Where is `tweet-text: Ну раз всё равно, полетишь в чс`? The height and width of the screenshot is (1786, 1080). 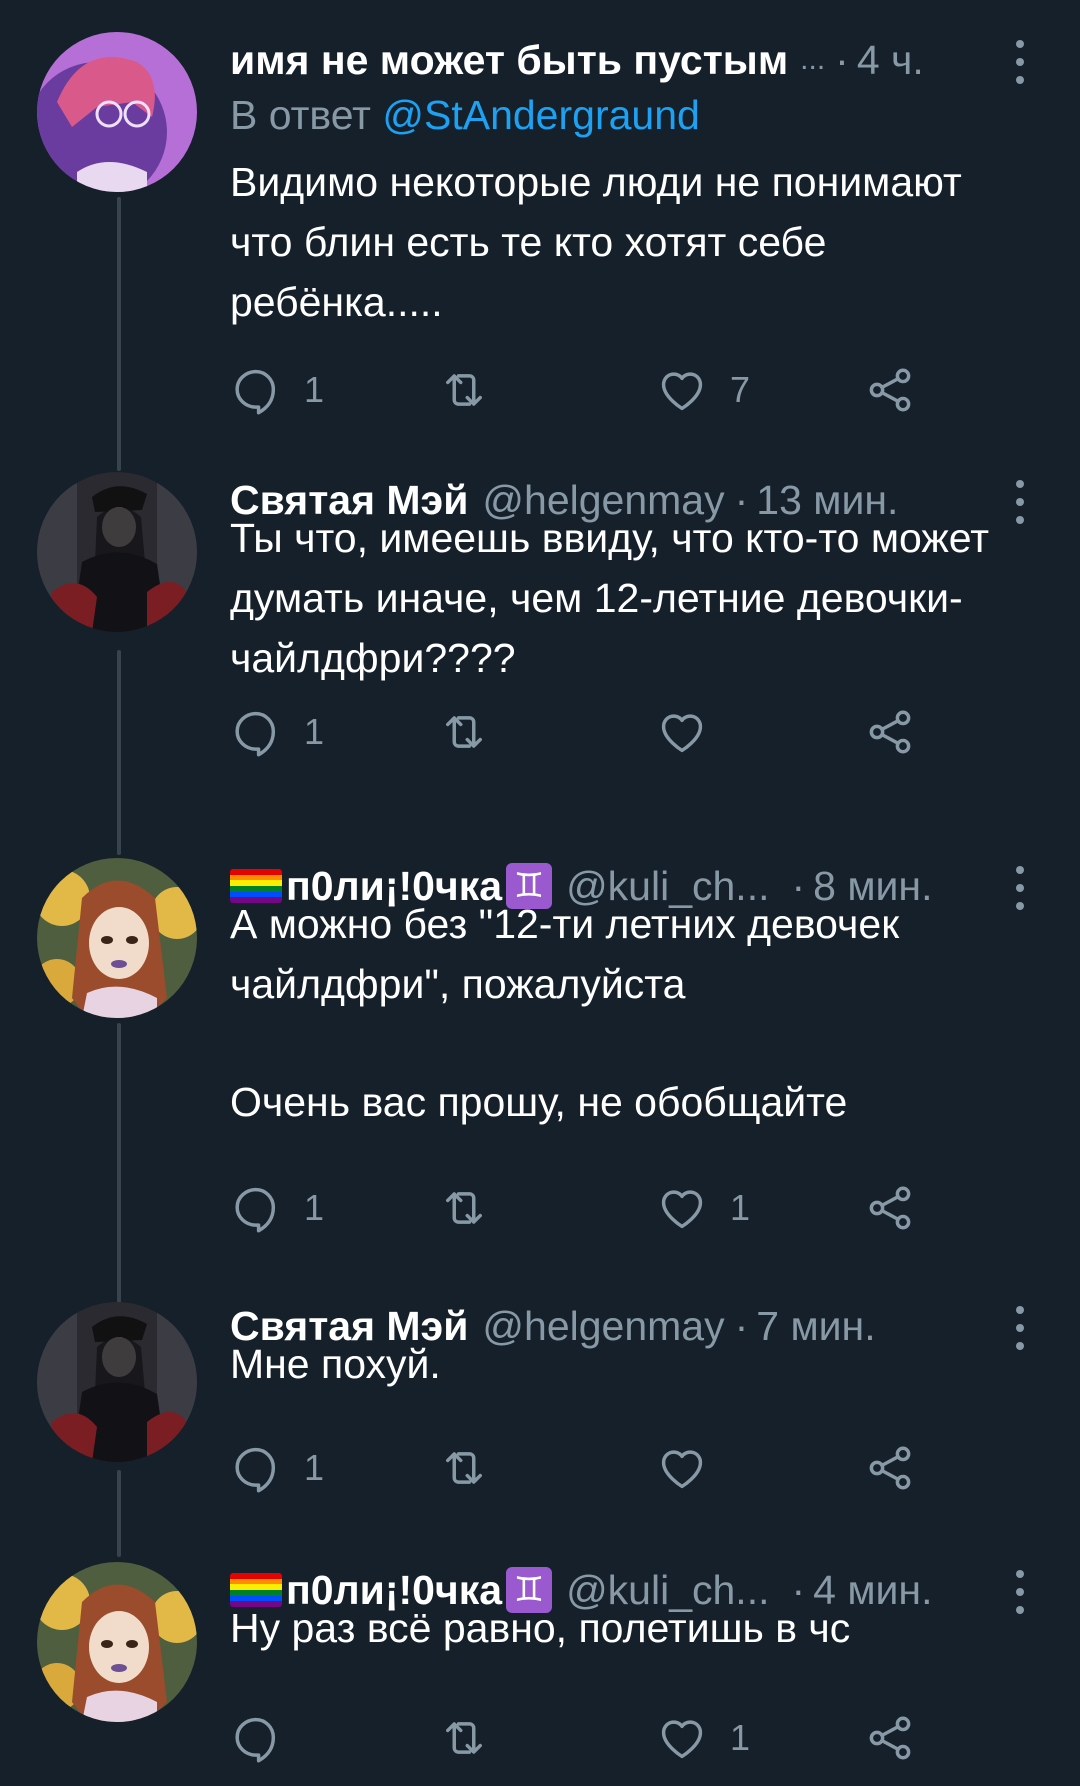 tweet-text: Ну раз всё равно, полетишь в чс is located at coordinates (540, 1628).